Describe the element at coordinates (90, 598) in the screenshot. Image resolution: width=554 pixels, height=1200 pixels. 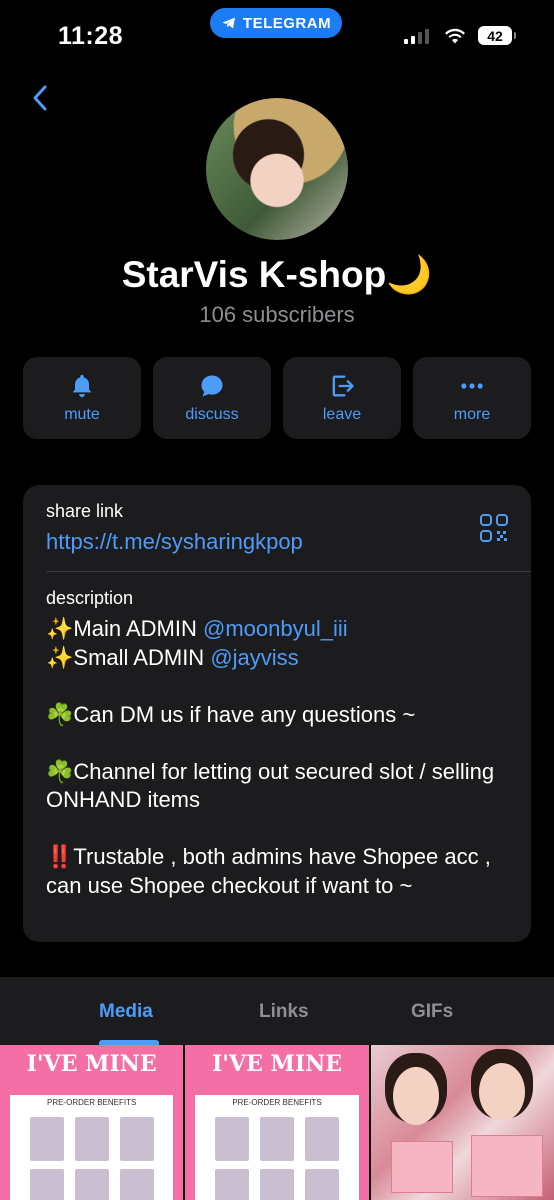
I see `description-label: description` at that location.